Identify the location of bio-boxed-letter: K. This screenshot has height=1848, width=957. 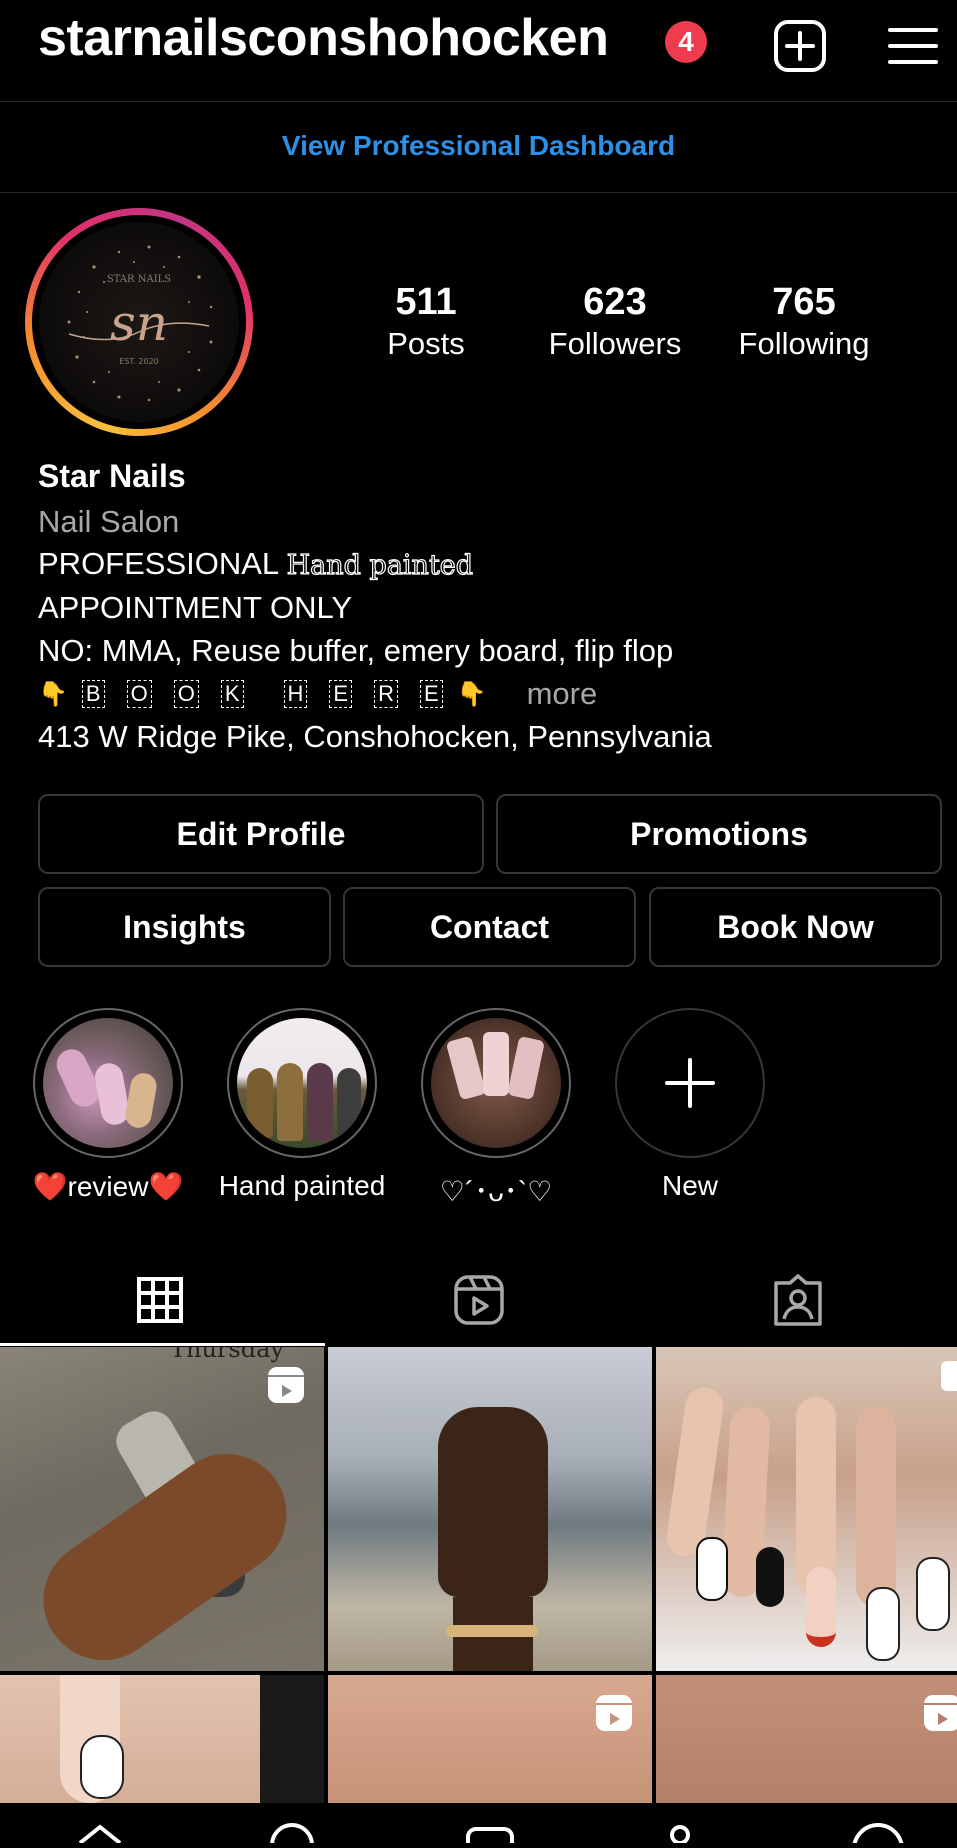
(232, 694).